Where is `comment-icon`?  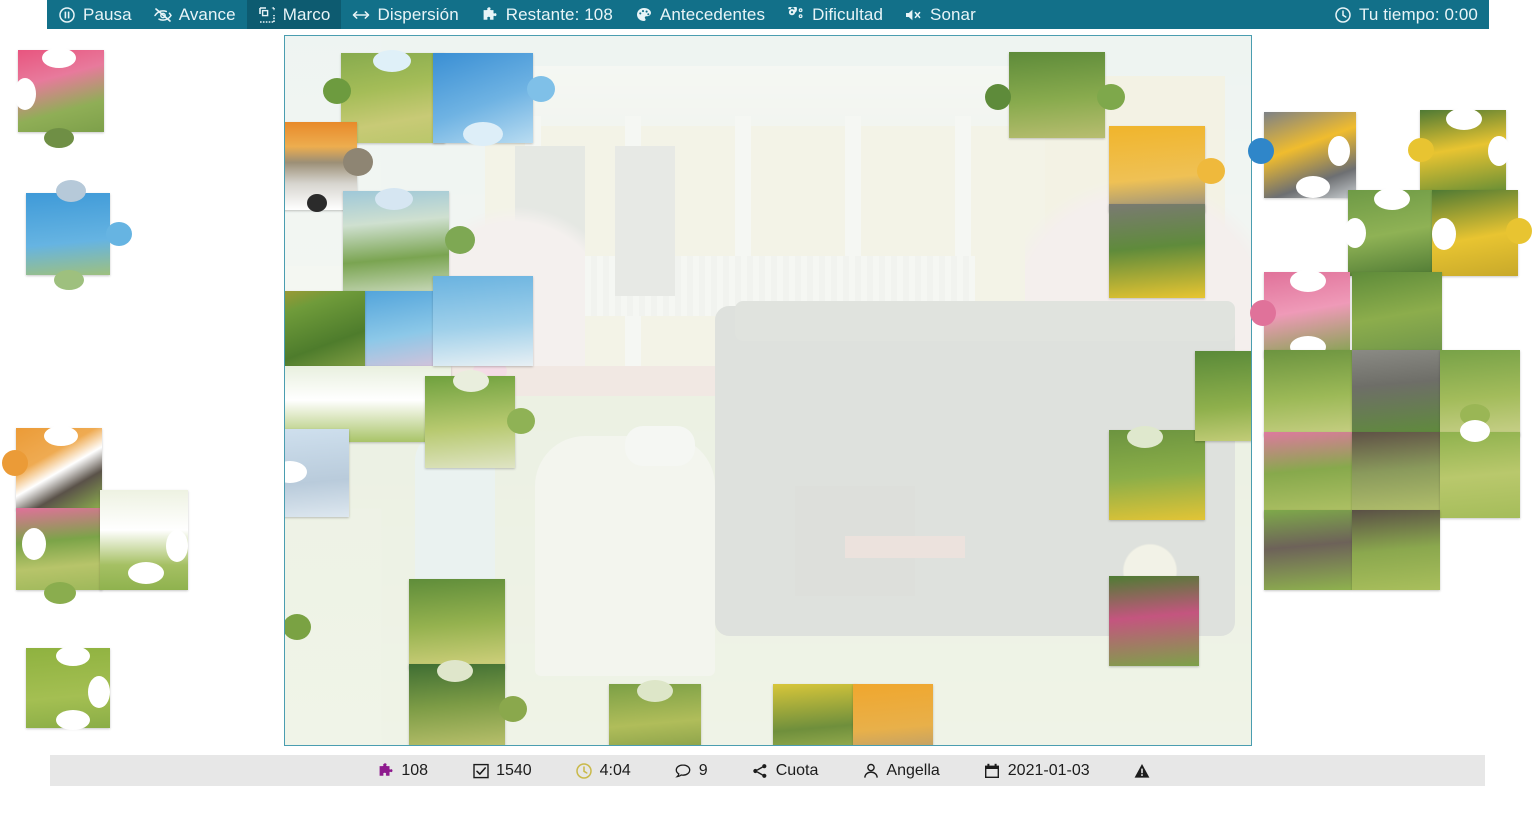
comment-icon is located at coordinates (683, 770).